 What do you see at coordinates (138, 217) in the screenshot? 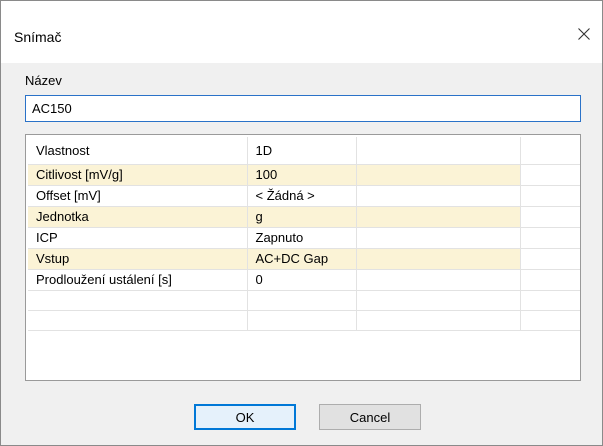
I see `property-name: Jednotka` at bounding box center [138, 217].